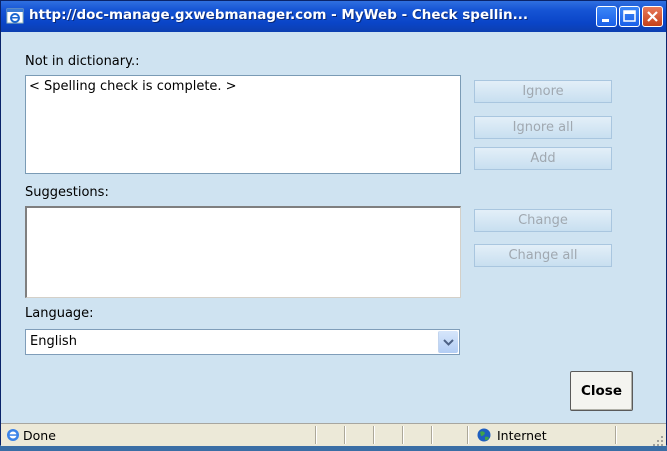 The image size is (667, 451). I want to click on not-in-dictionary-label: Not in dictionary.:, so click(82, 61).